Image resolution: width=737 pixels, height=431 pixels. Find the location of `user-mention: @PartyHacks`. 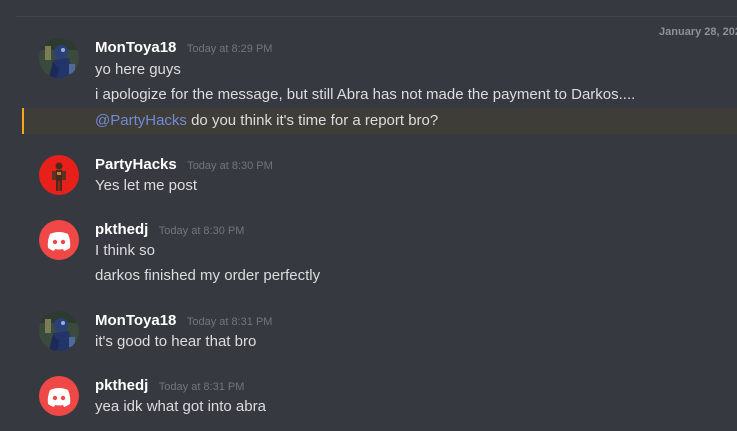

user-mention: @PartyHacks is located at coordinates (141, 120).